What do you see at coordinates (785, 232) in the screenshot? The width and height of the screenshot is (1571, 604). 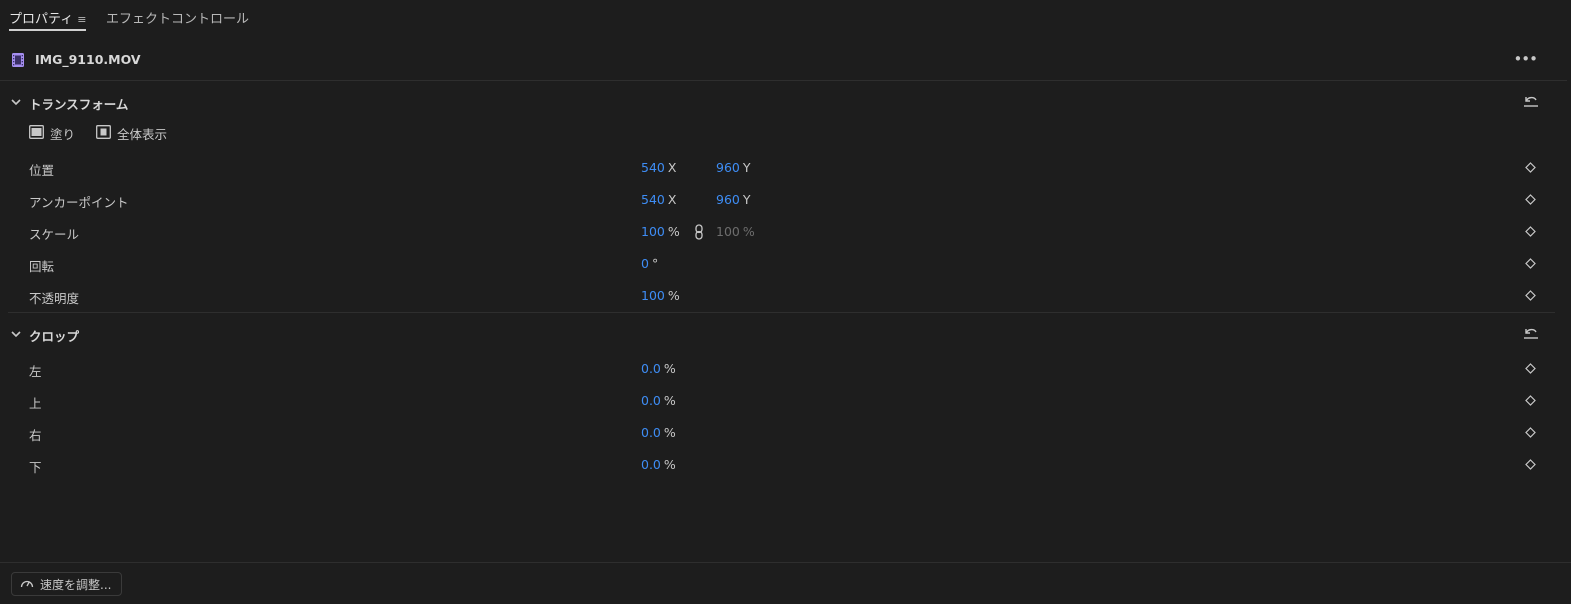 I see `property-scale: スケール 100% 100%` at bounding box center [785, 232].